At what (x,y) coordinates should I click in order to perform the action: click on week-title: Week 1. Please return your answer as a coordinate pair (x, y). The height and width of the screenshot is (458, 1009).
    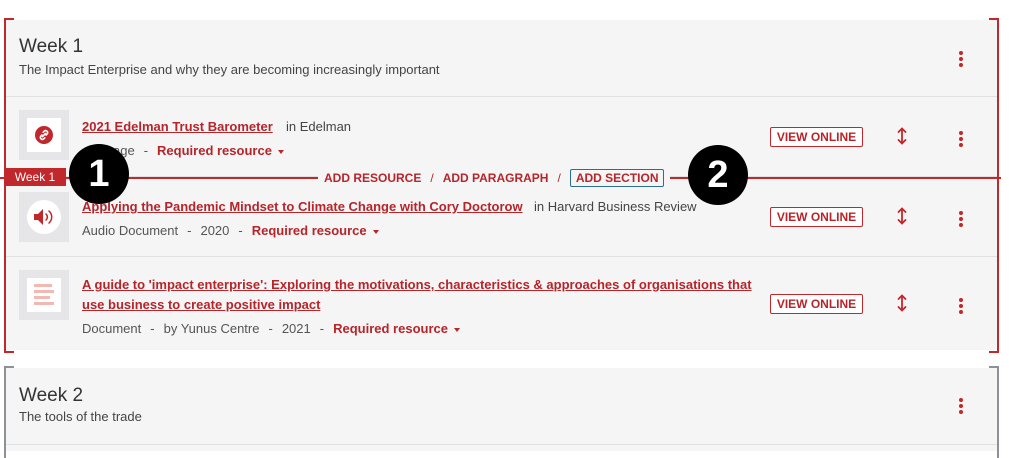
    Looking at the image, I should click on (51, 46).